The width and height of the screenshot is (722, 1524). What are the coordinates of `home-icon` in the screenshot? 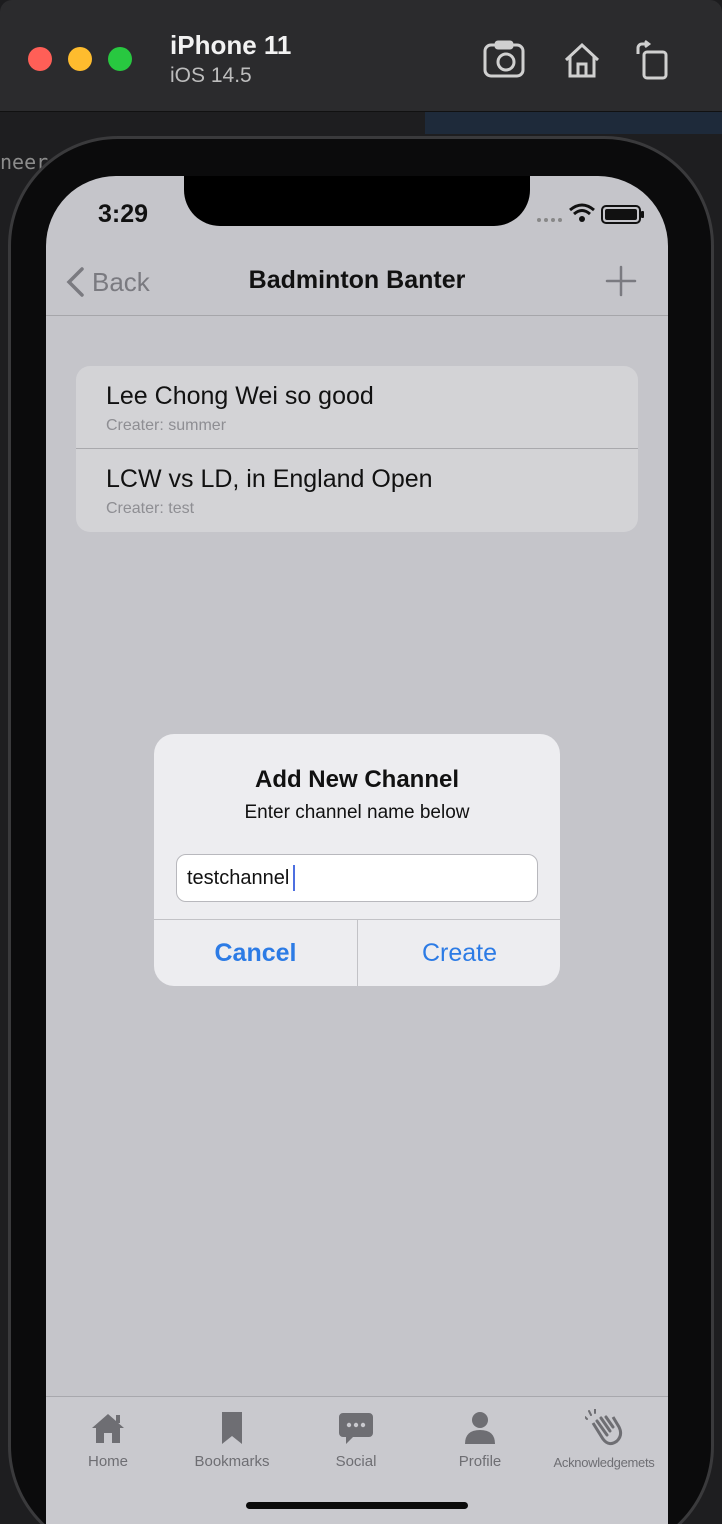 It's located at (582, 60).